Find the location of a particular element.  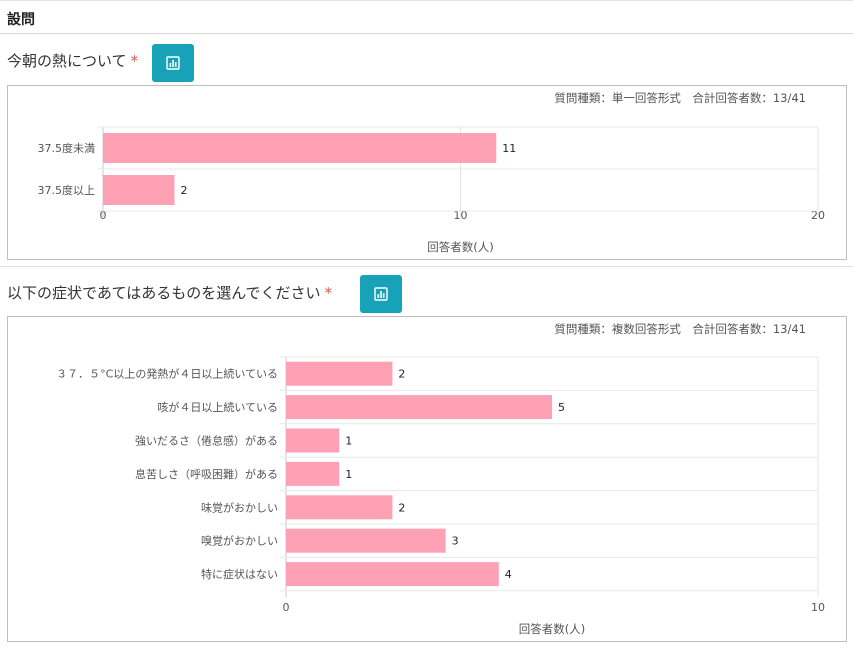

data-label: 3 is located at coordinates (455, 541).